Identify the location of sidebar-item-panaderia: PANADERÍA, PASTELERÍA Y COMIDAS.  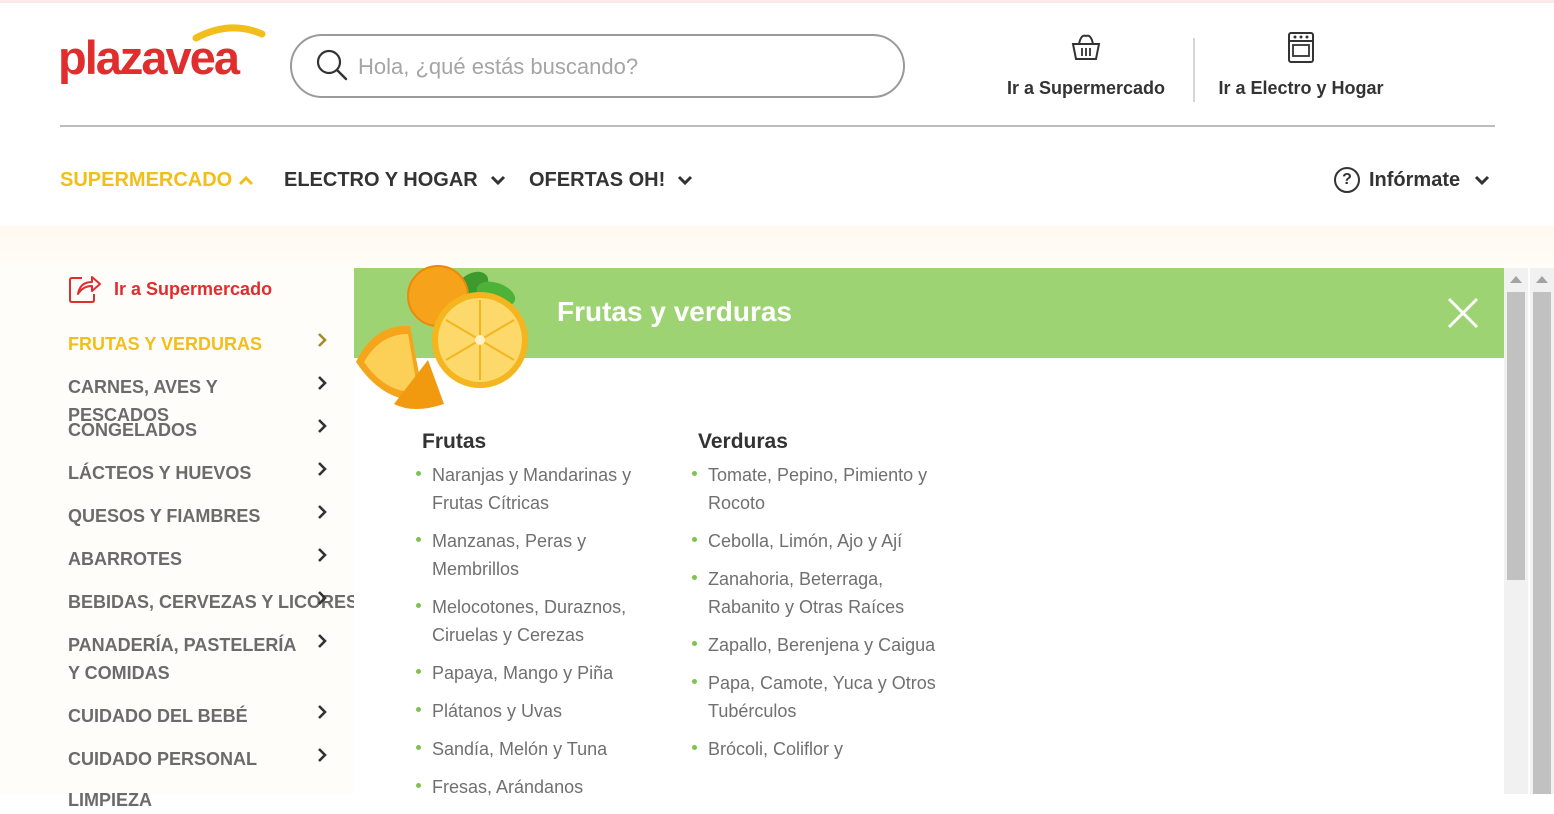
(203, 659).